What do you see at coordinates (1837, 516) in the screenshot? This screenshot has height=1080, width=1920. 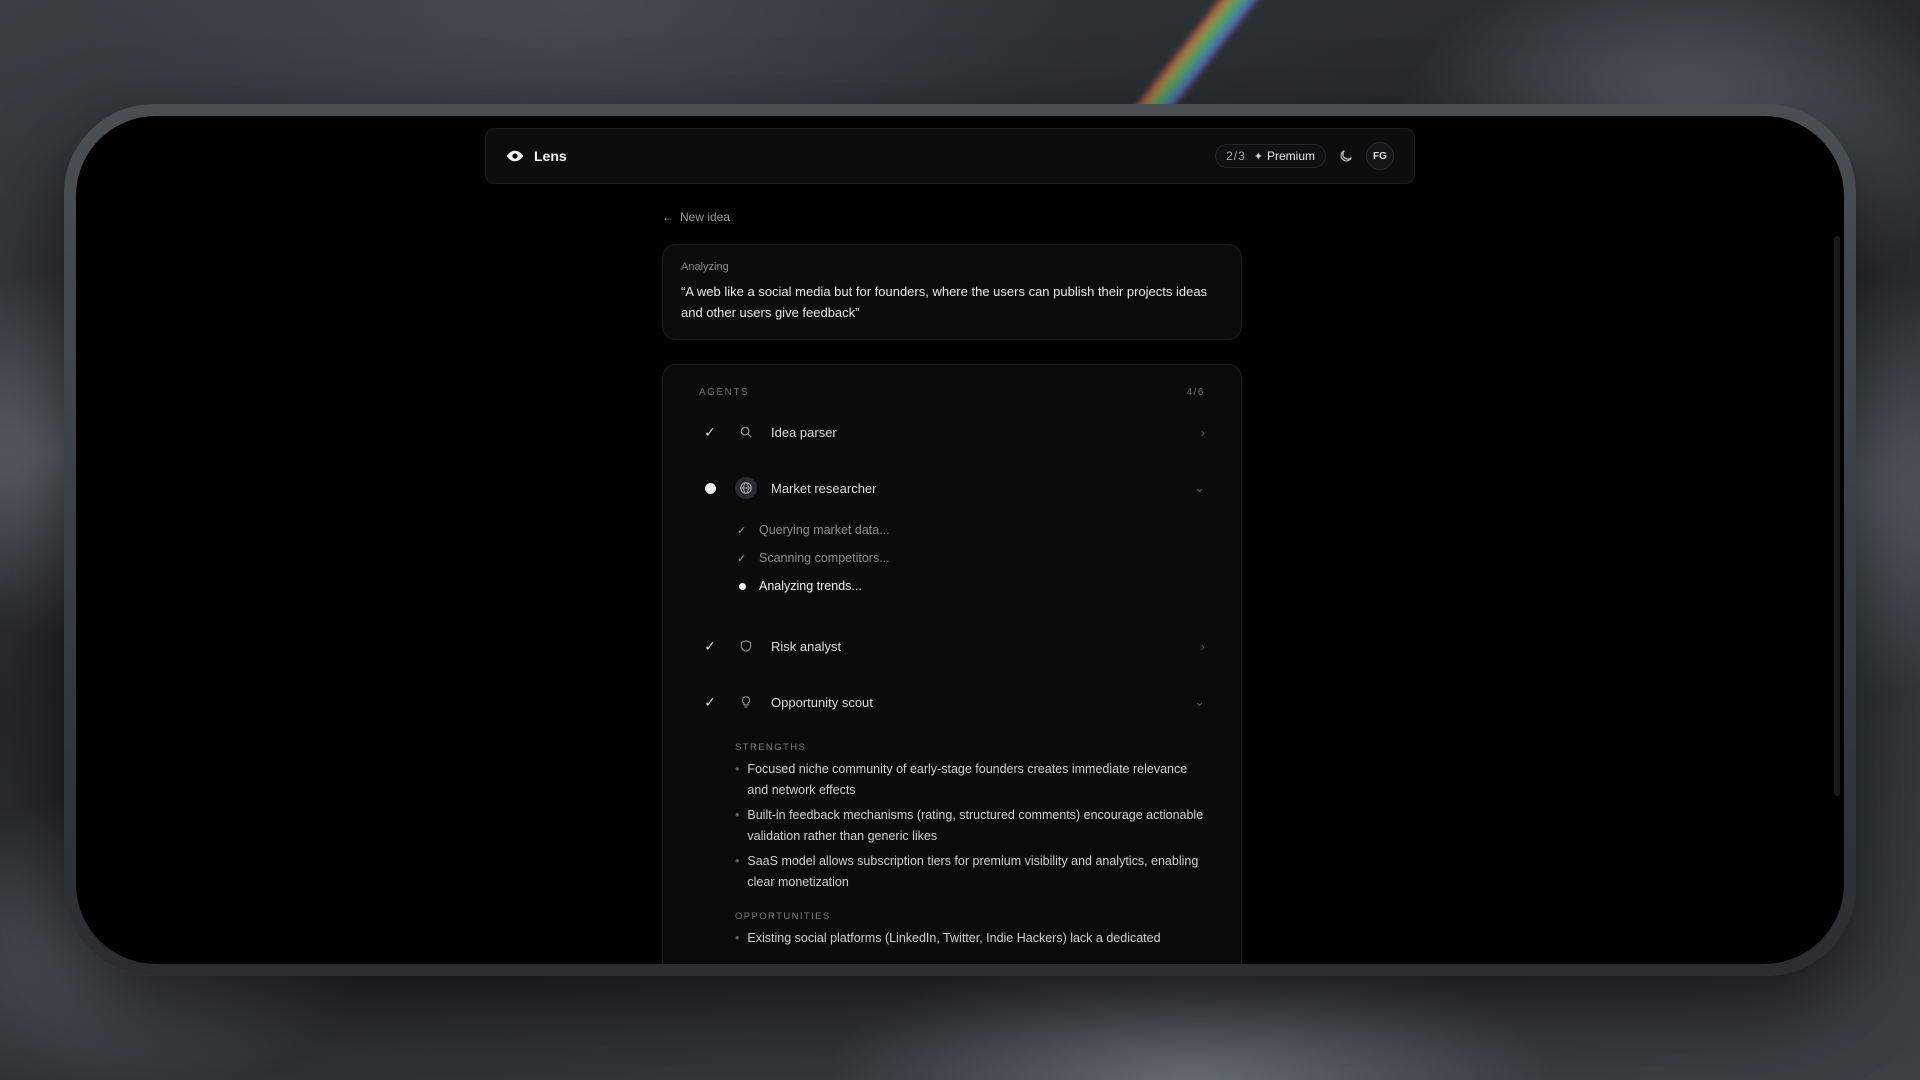 I see `scrollbar` at bounding box center [1837, 516].